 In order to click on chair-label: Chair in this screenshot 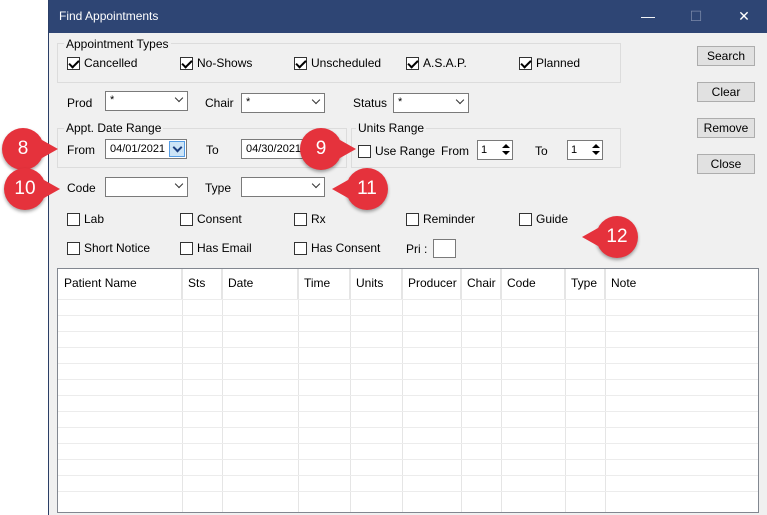, I will do `click(219, 103)`.